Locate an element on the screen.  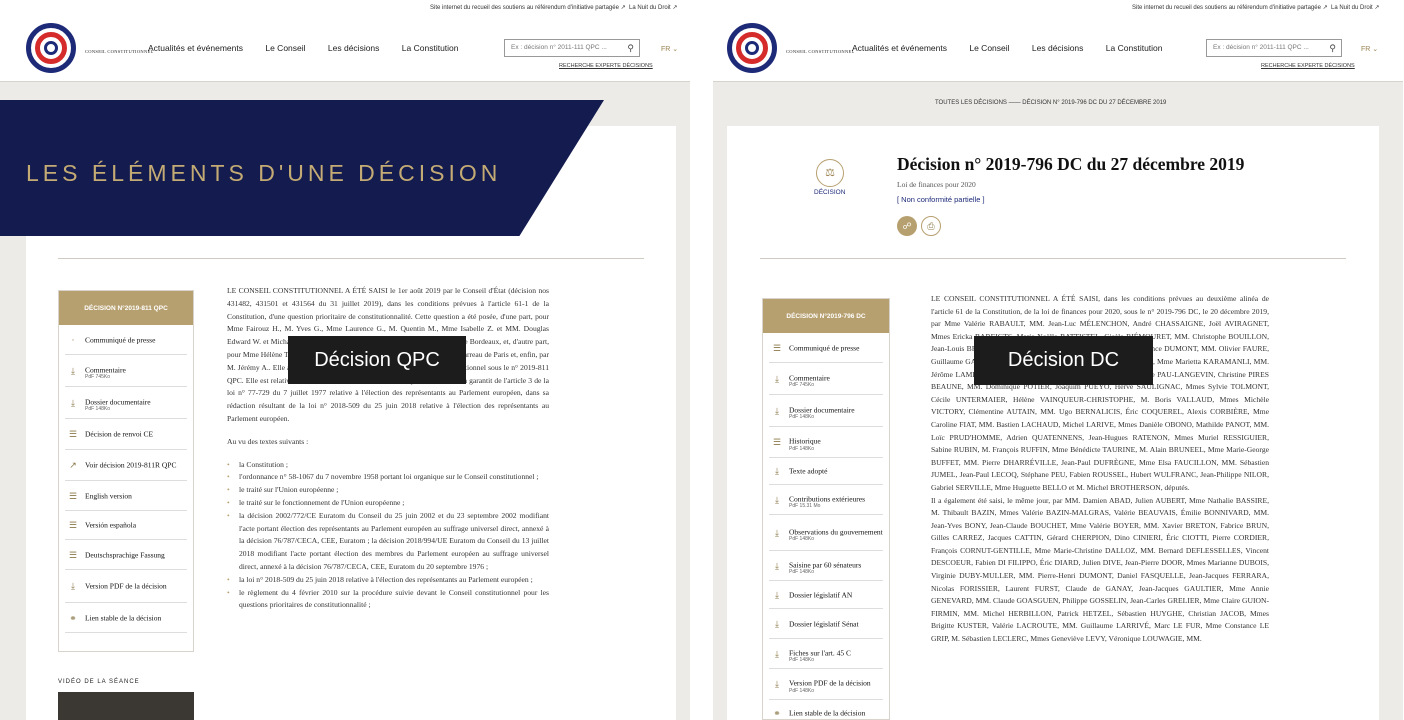
list-item: la Constitution ; is located at coordinates (388, 465).